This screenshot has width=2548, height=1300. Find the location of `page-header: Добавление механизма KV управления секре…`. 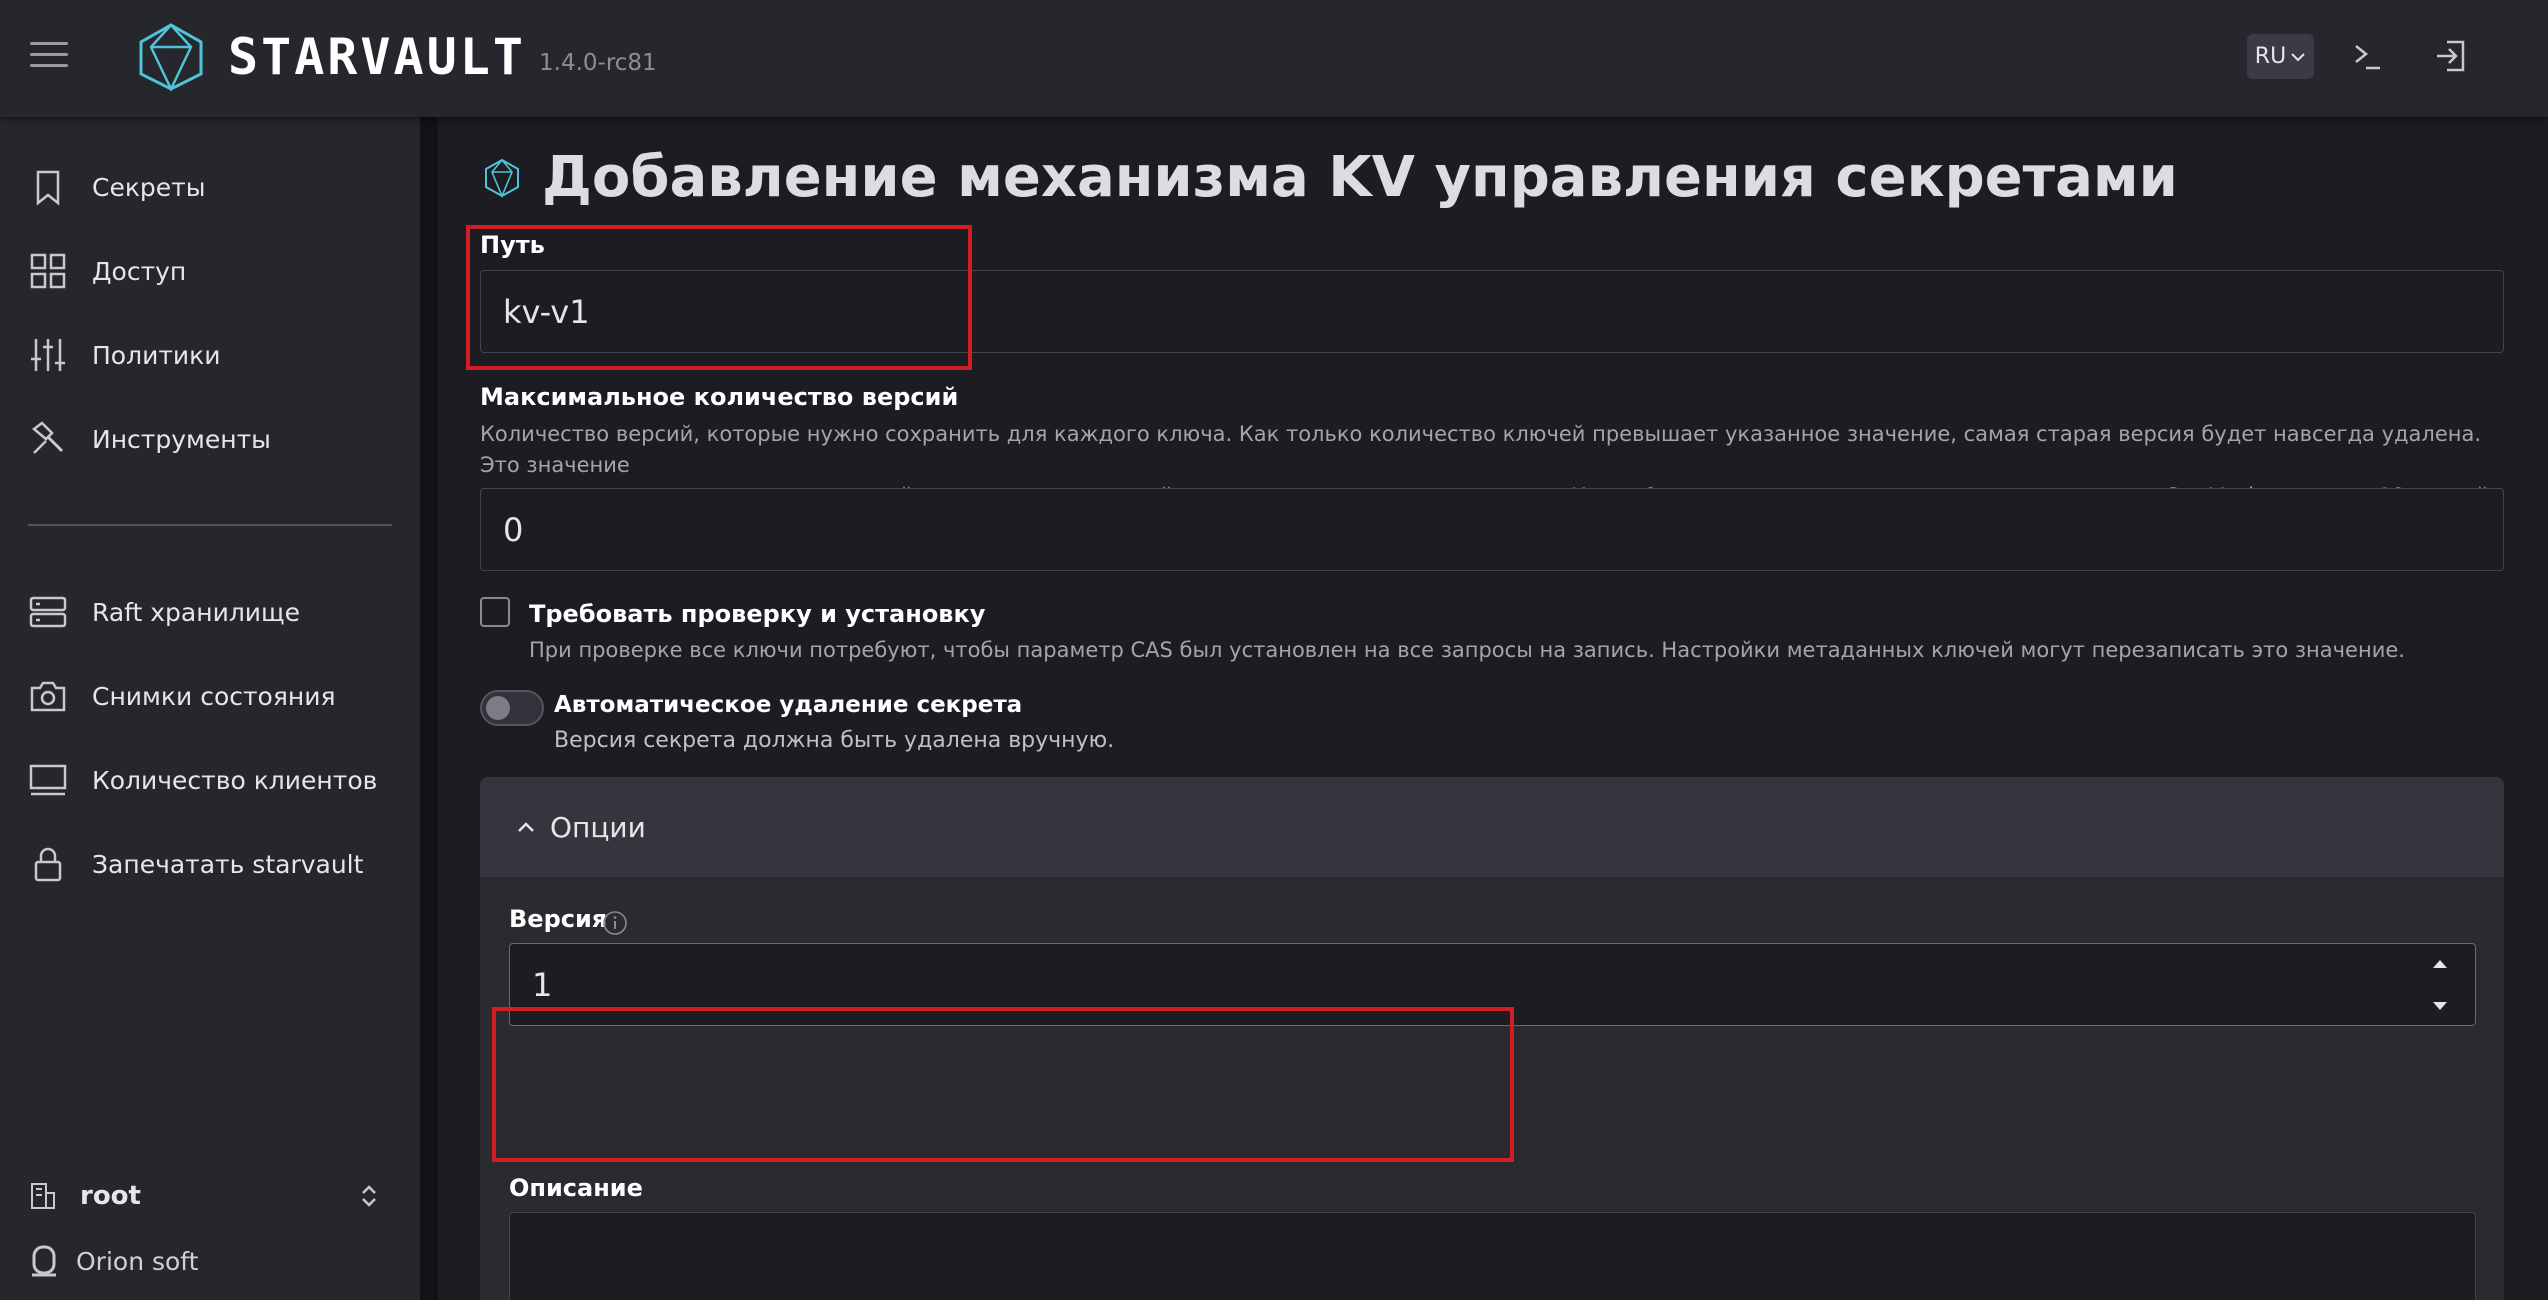

page-header: Добавление механизма KV управления секре… is located at coordinates (1331, 177).